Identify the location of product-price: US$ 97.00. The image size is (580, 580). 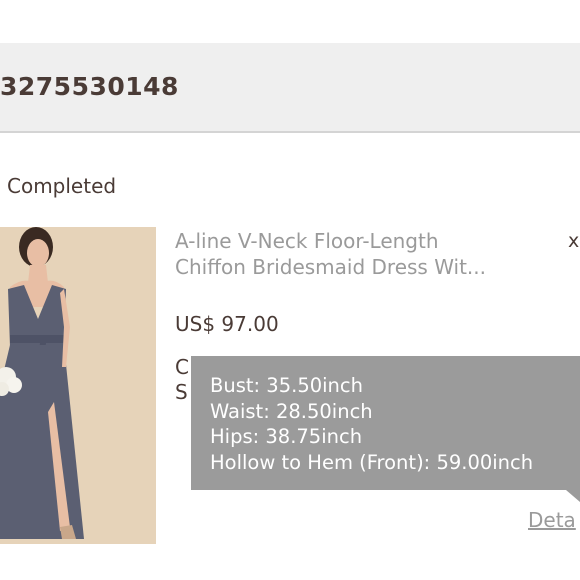
(227, 324).